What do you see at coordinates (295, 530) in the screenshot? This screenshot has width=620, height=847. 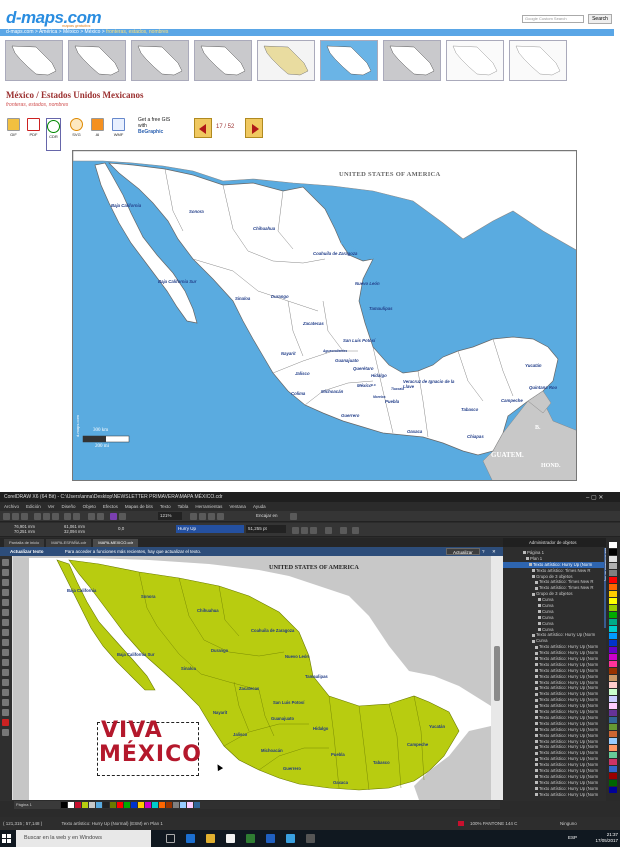 I see `bold-icon` at bounding box center [295, 530].